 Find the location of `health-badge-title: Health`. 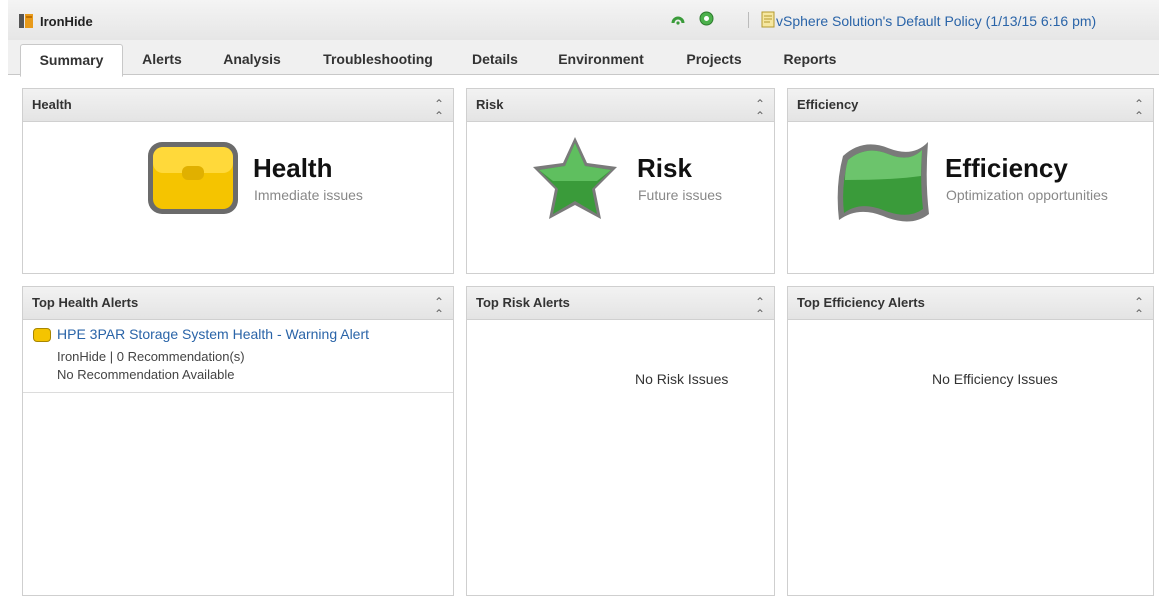

health-badge-title: Health is located at coordinates (293, 168).